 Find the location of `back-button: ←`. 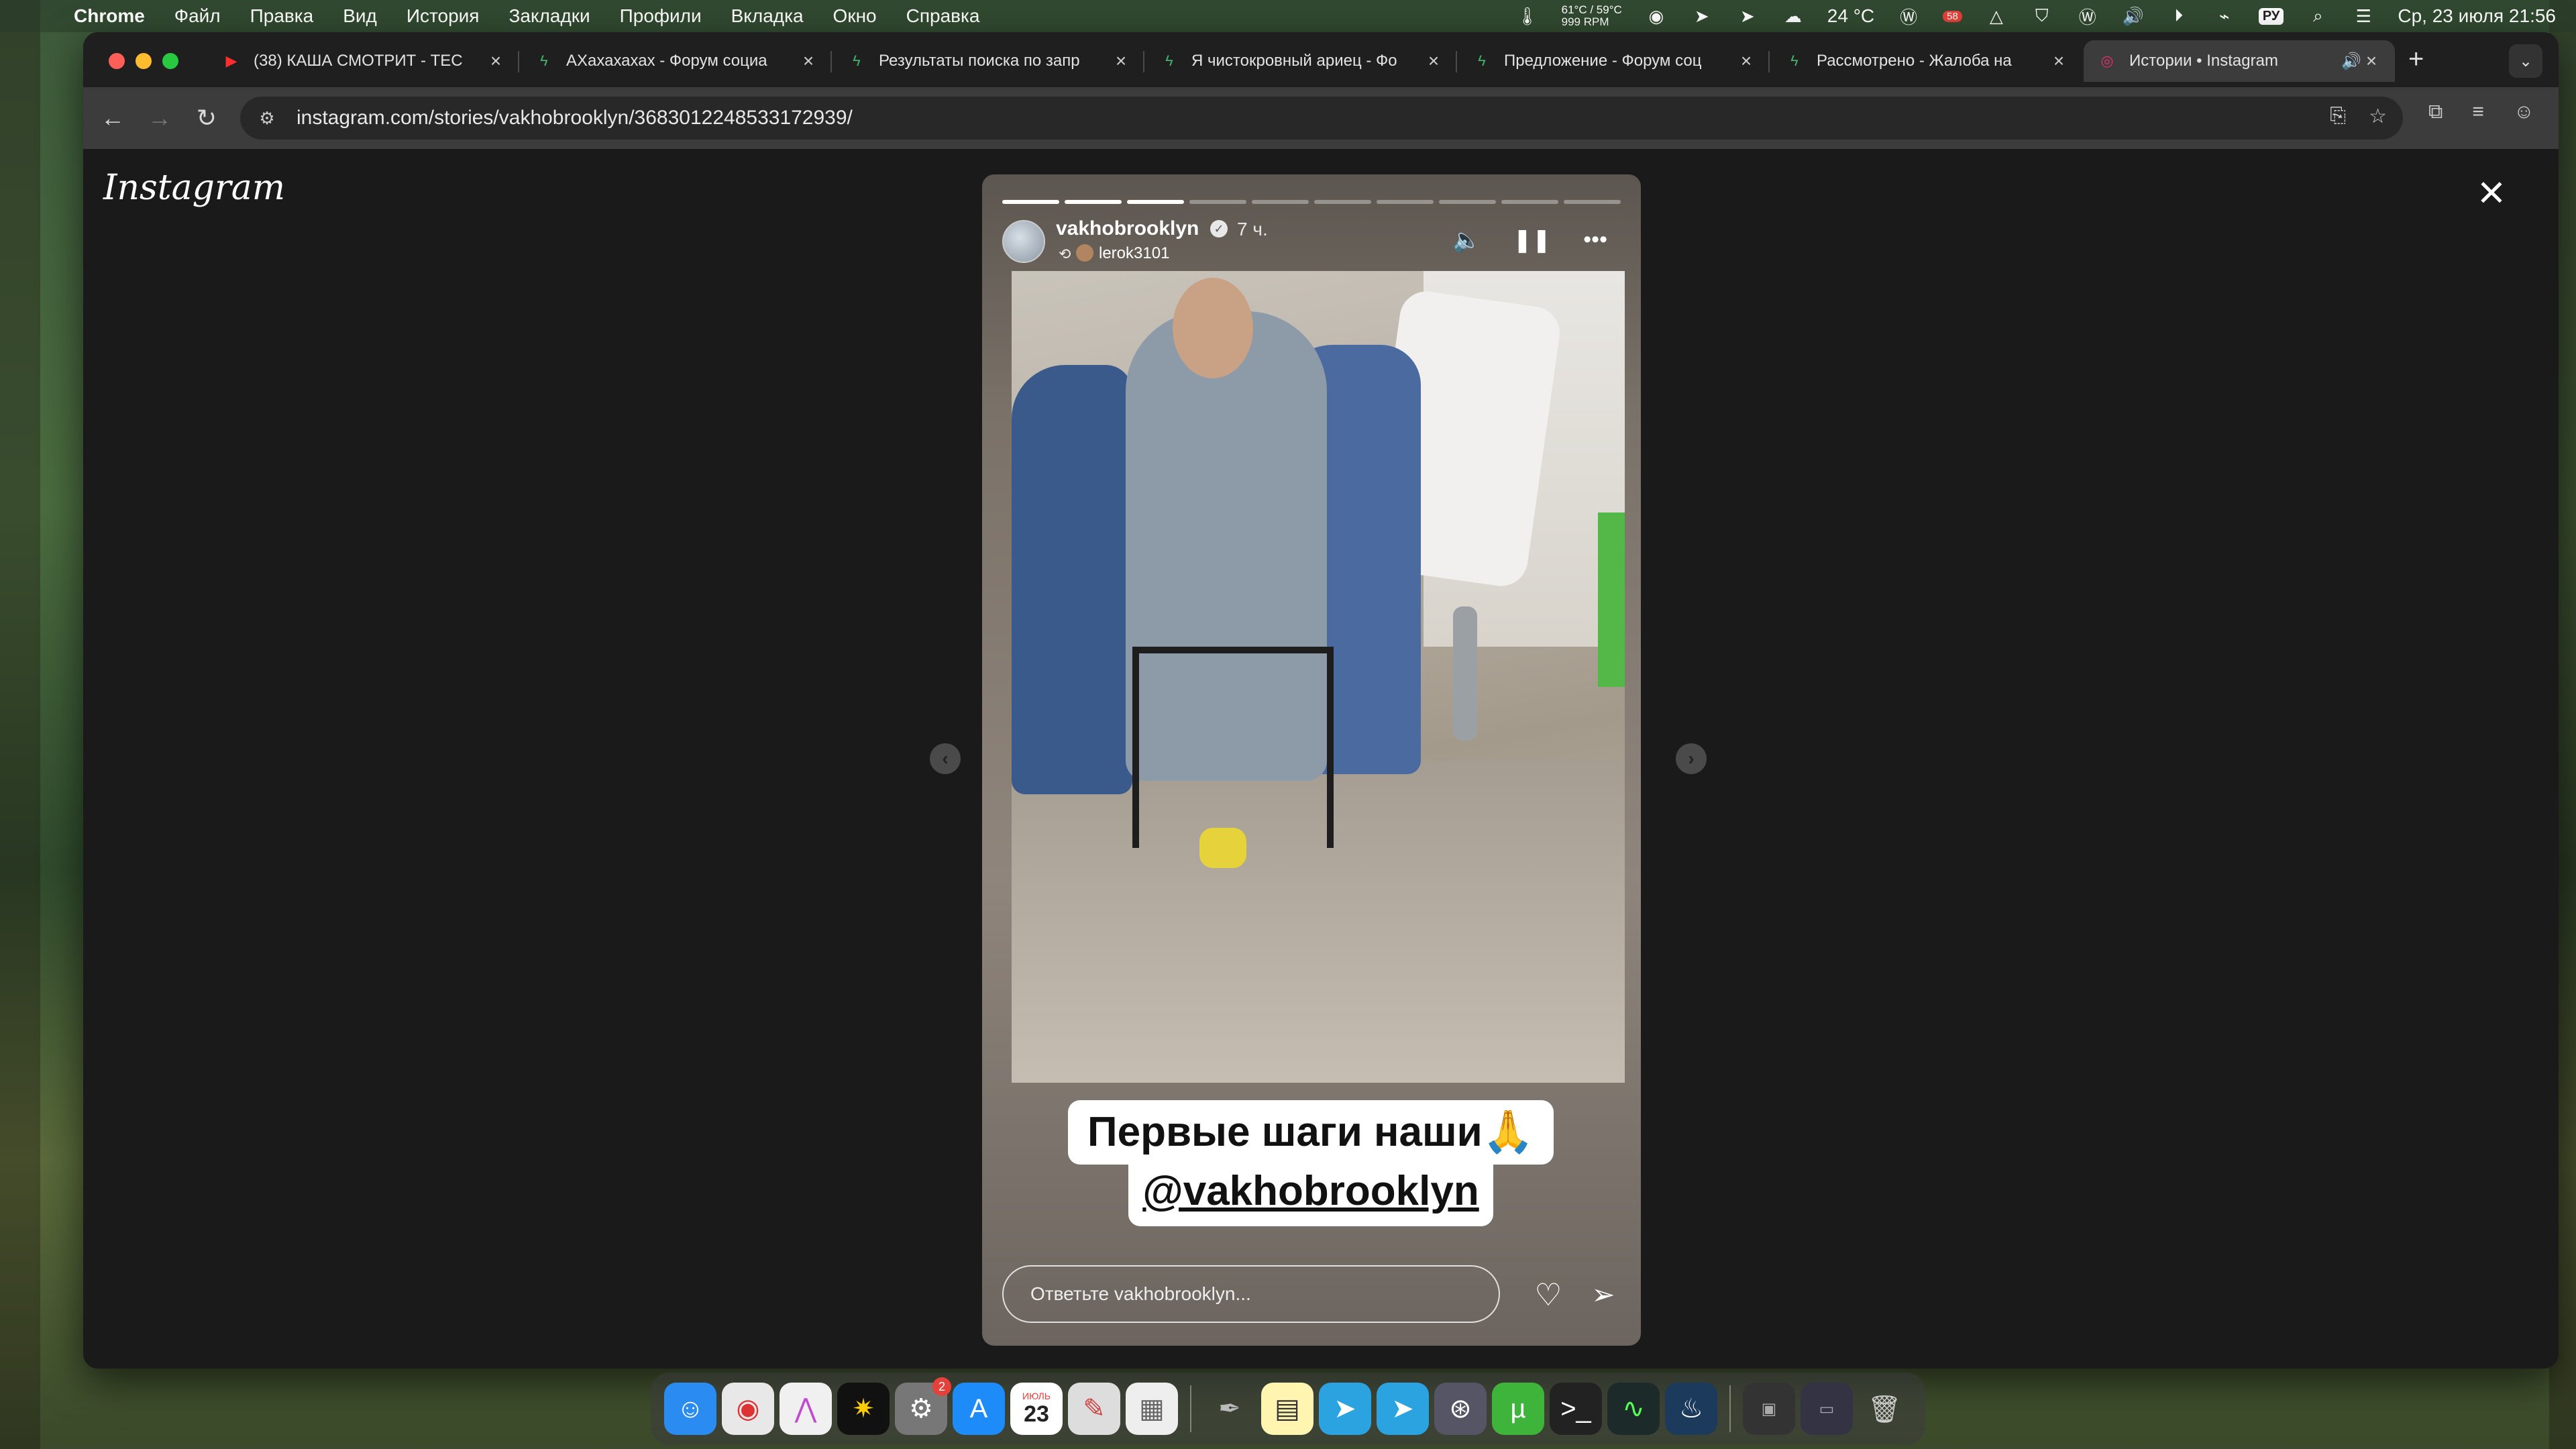

back-button: ← is located at coordinates (113, 118).